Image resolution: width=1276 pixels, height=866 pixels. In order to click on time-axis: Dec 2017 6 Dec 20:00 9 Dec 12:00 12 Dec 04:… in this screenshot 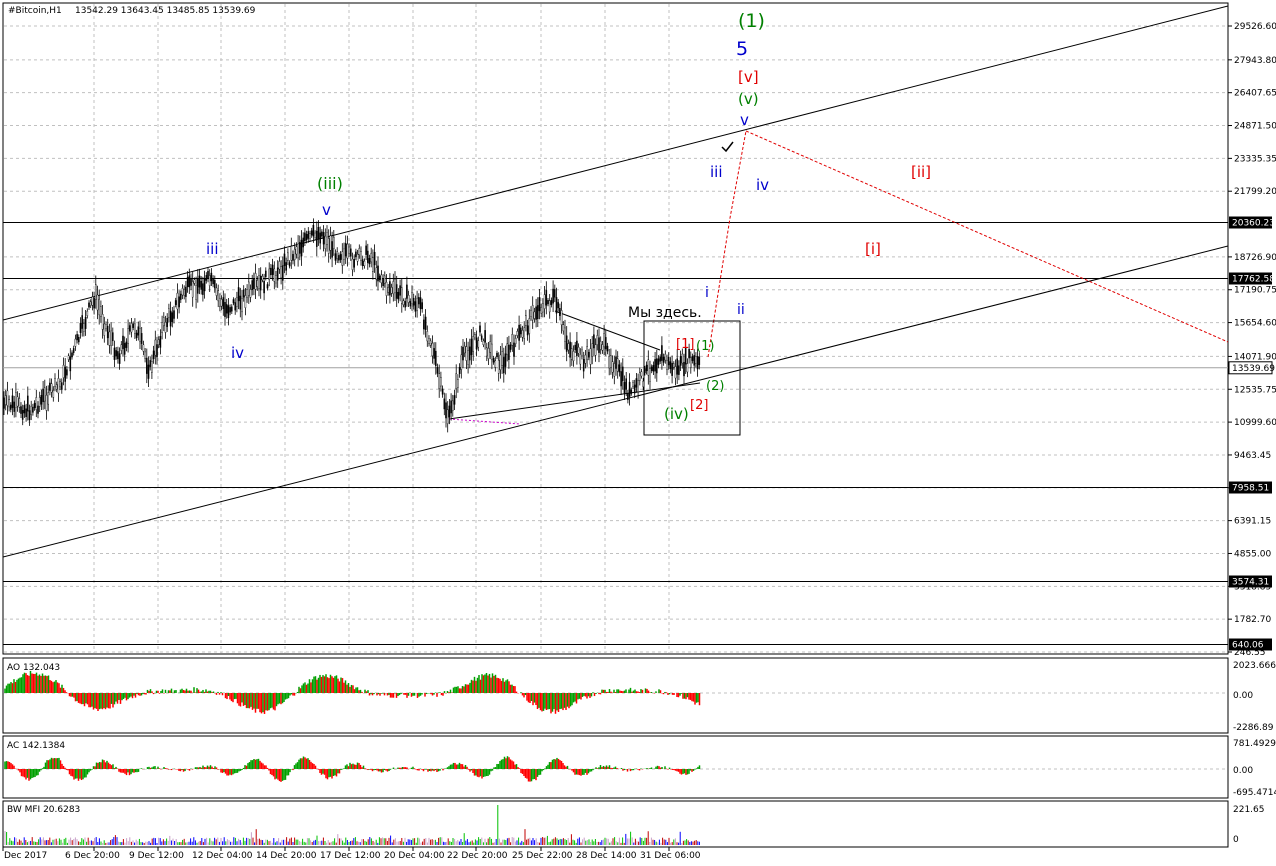, I will do `click(351, 854)`.